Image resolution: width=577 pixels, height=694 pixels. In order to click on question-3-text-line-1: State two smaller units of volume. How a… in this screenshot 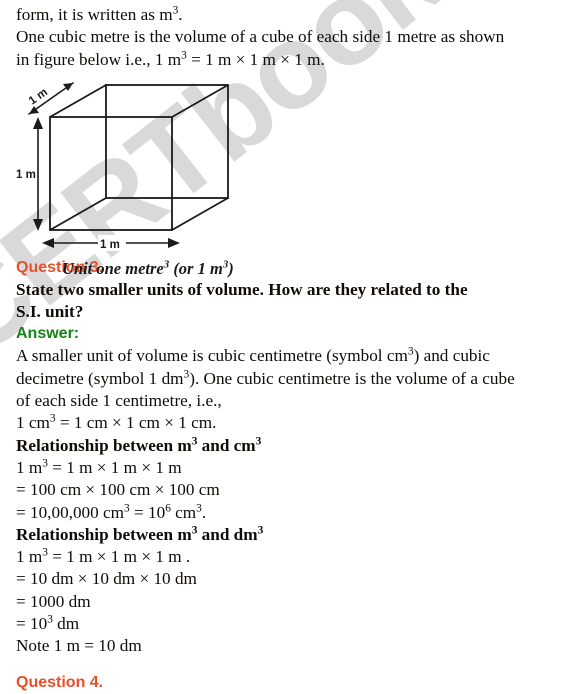, I will do `click(242, 289)`.